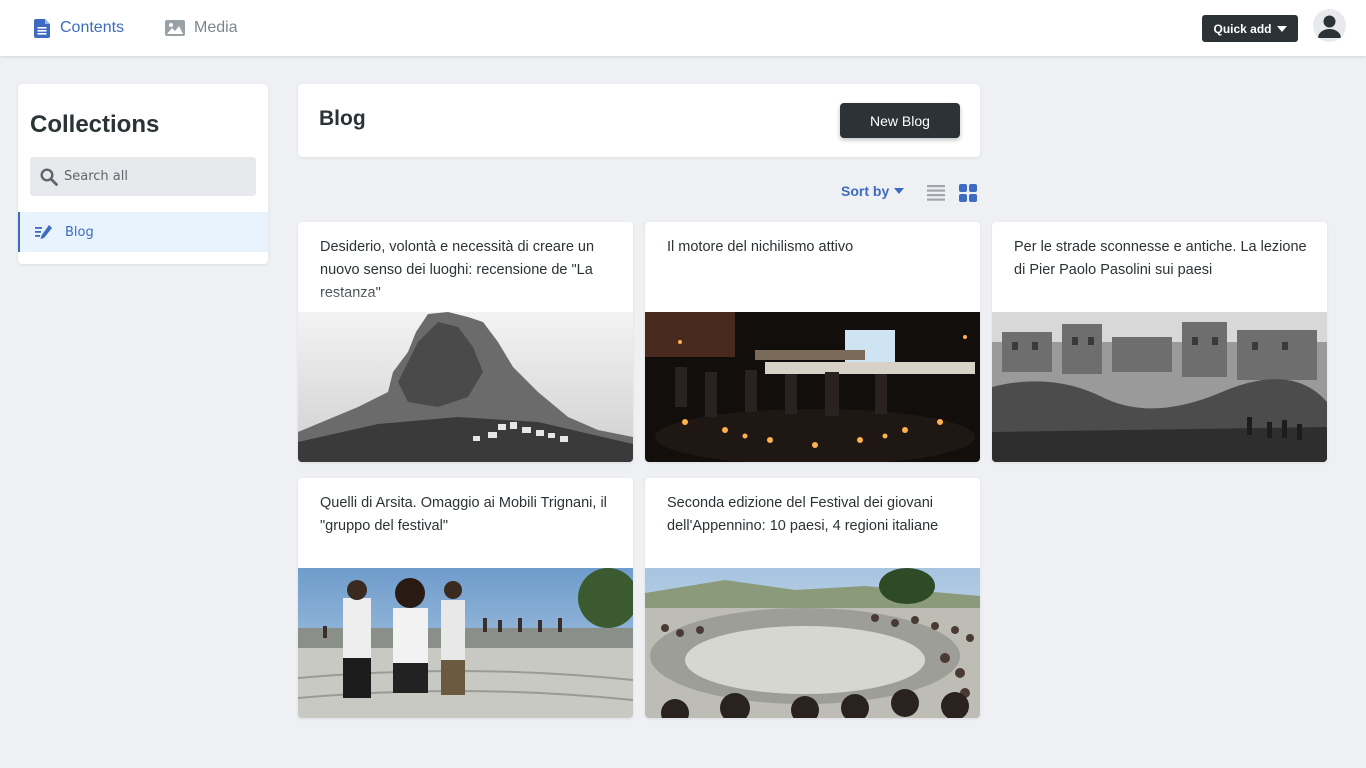  Describe the element at coordinates (900, 120) in the screenshot. I see `new-blog-button: New Blog` at that location.